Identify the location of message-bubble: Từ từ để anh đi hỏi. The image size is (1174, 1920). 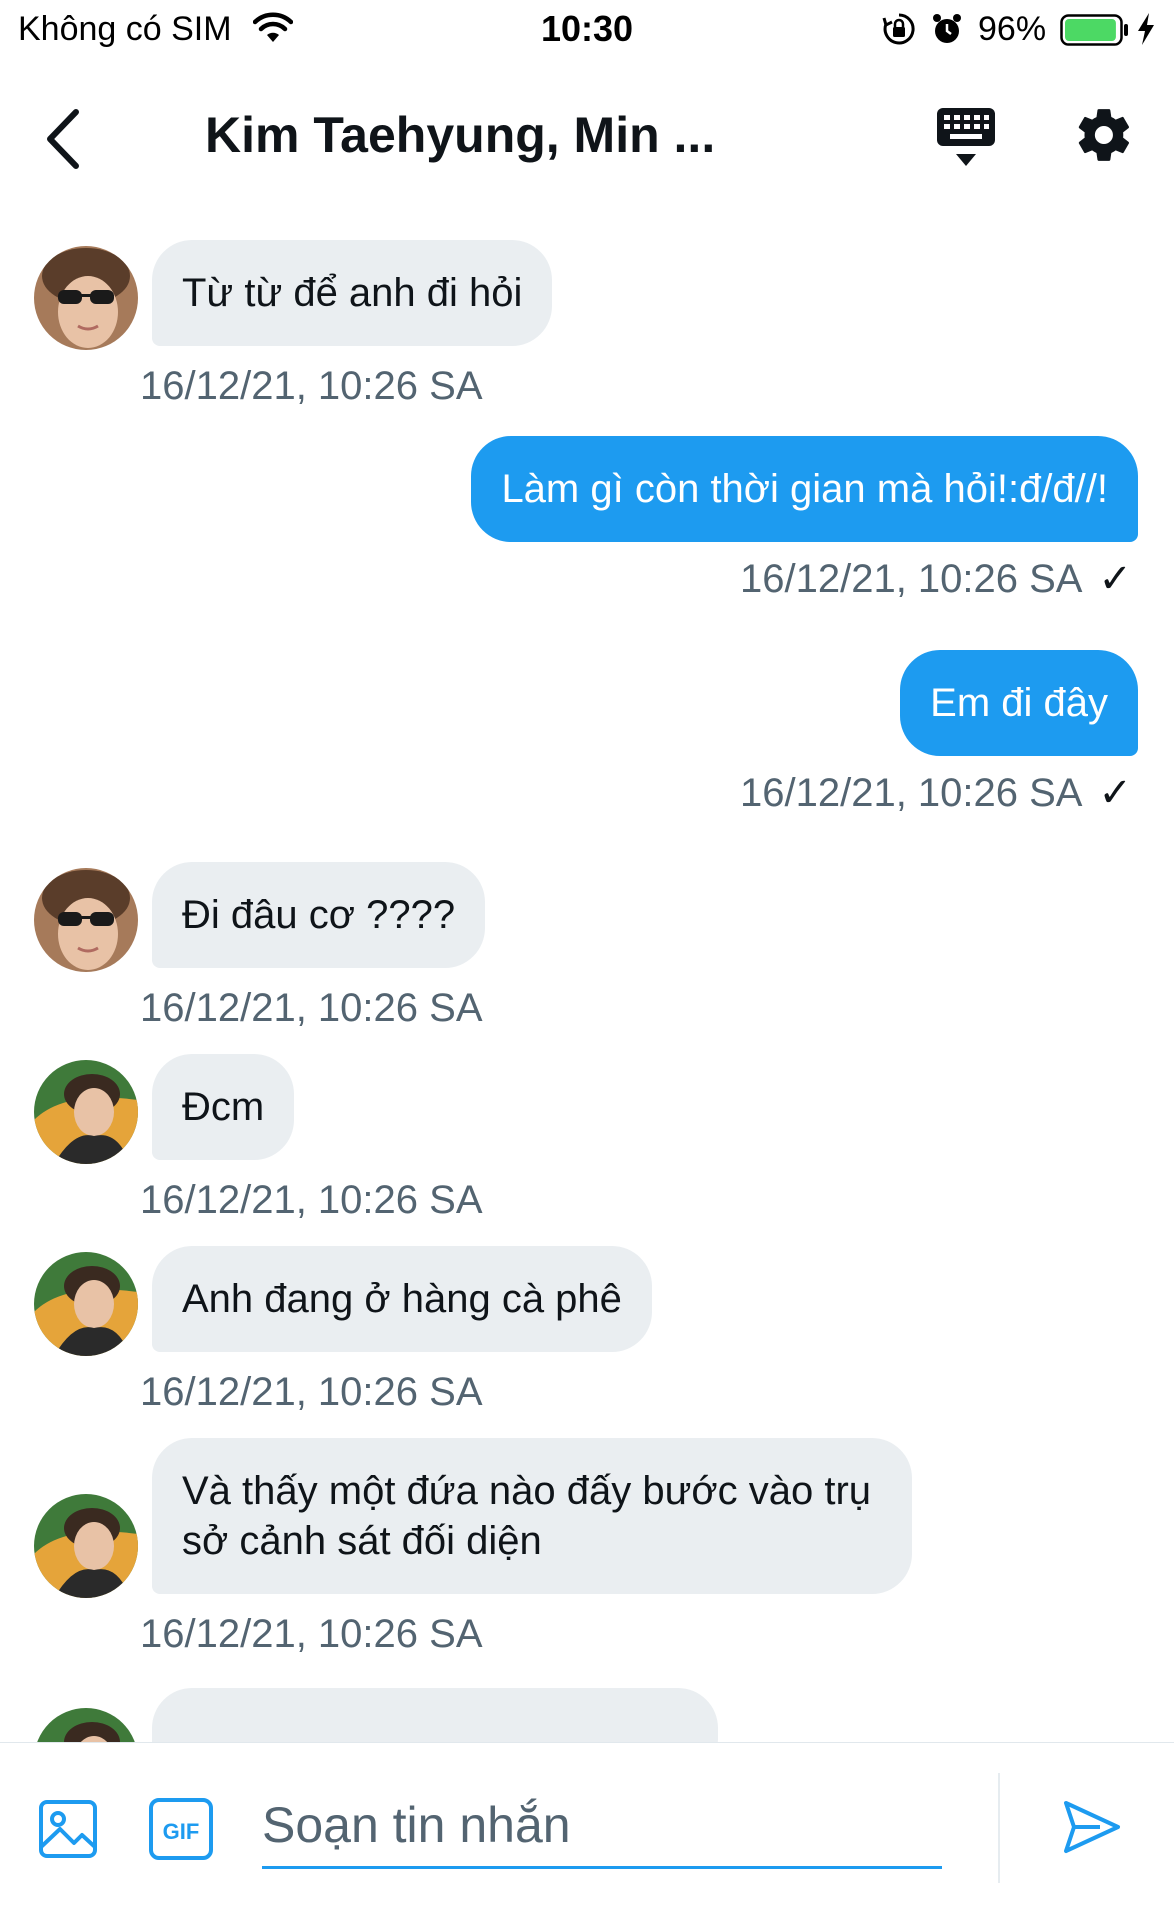
(352, 293).